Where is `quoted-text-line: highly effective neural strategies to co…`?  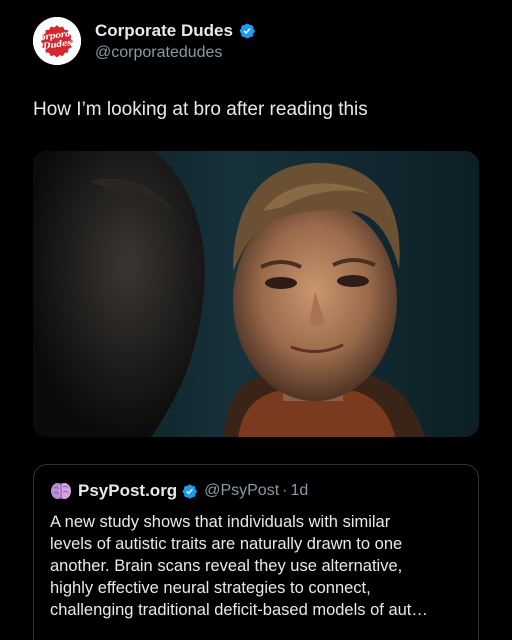 quoted-text-line: highly effective neural strategies to co… is located at coordinates (210, 588).